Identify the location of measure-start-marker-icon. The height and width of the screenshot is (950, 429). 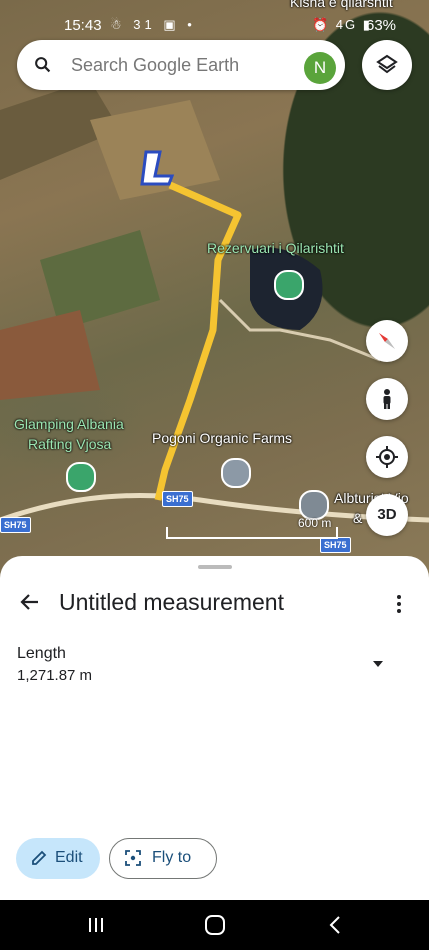
(158, 168).